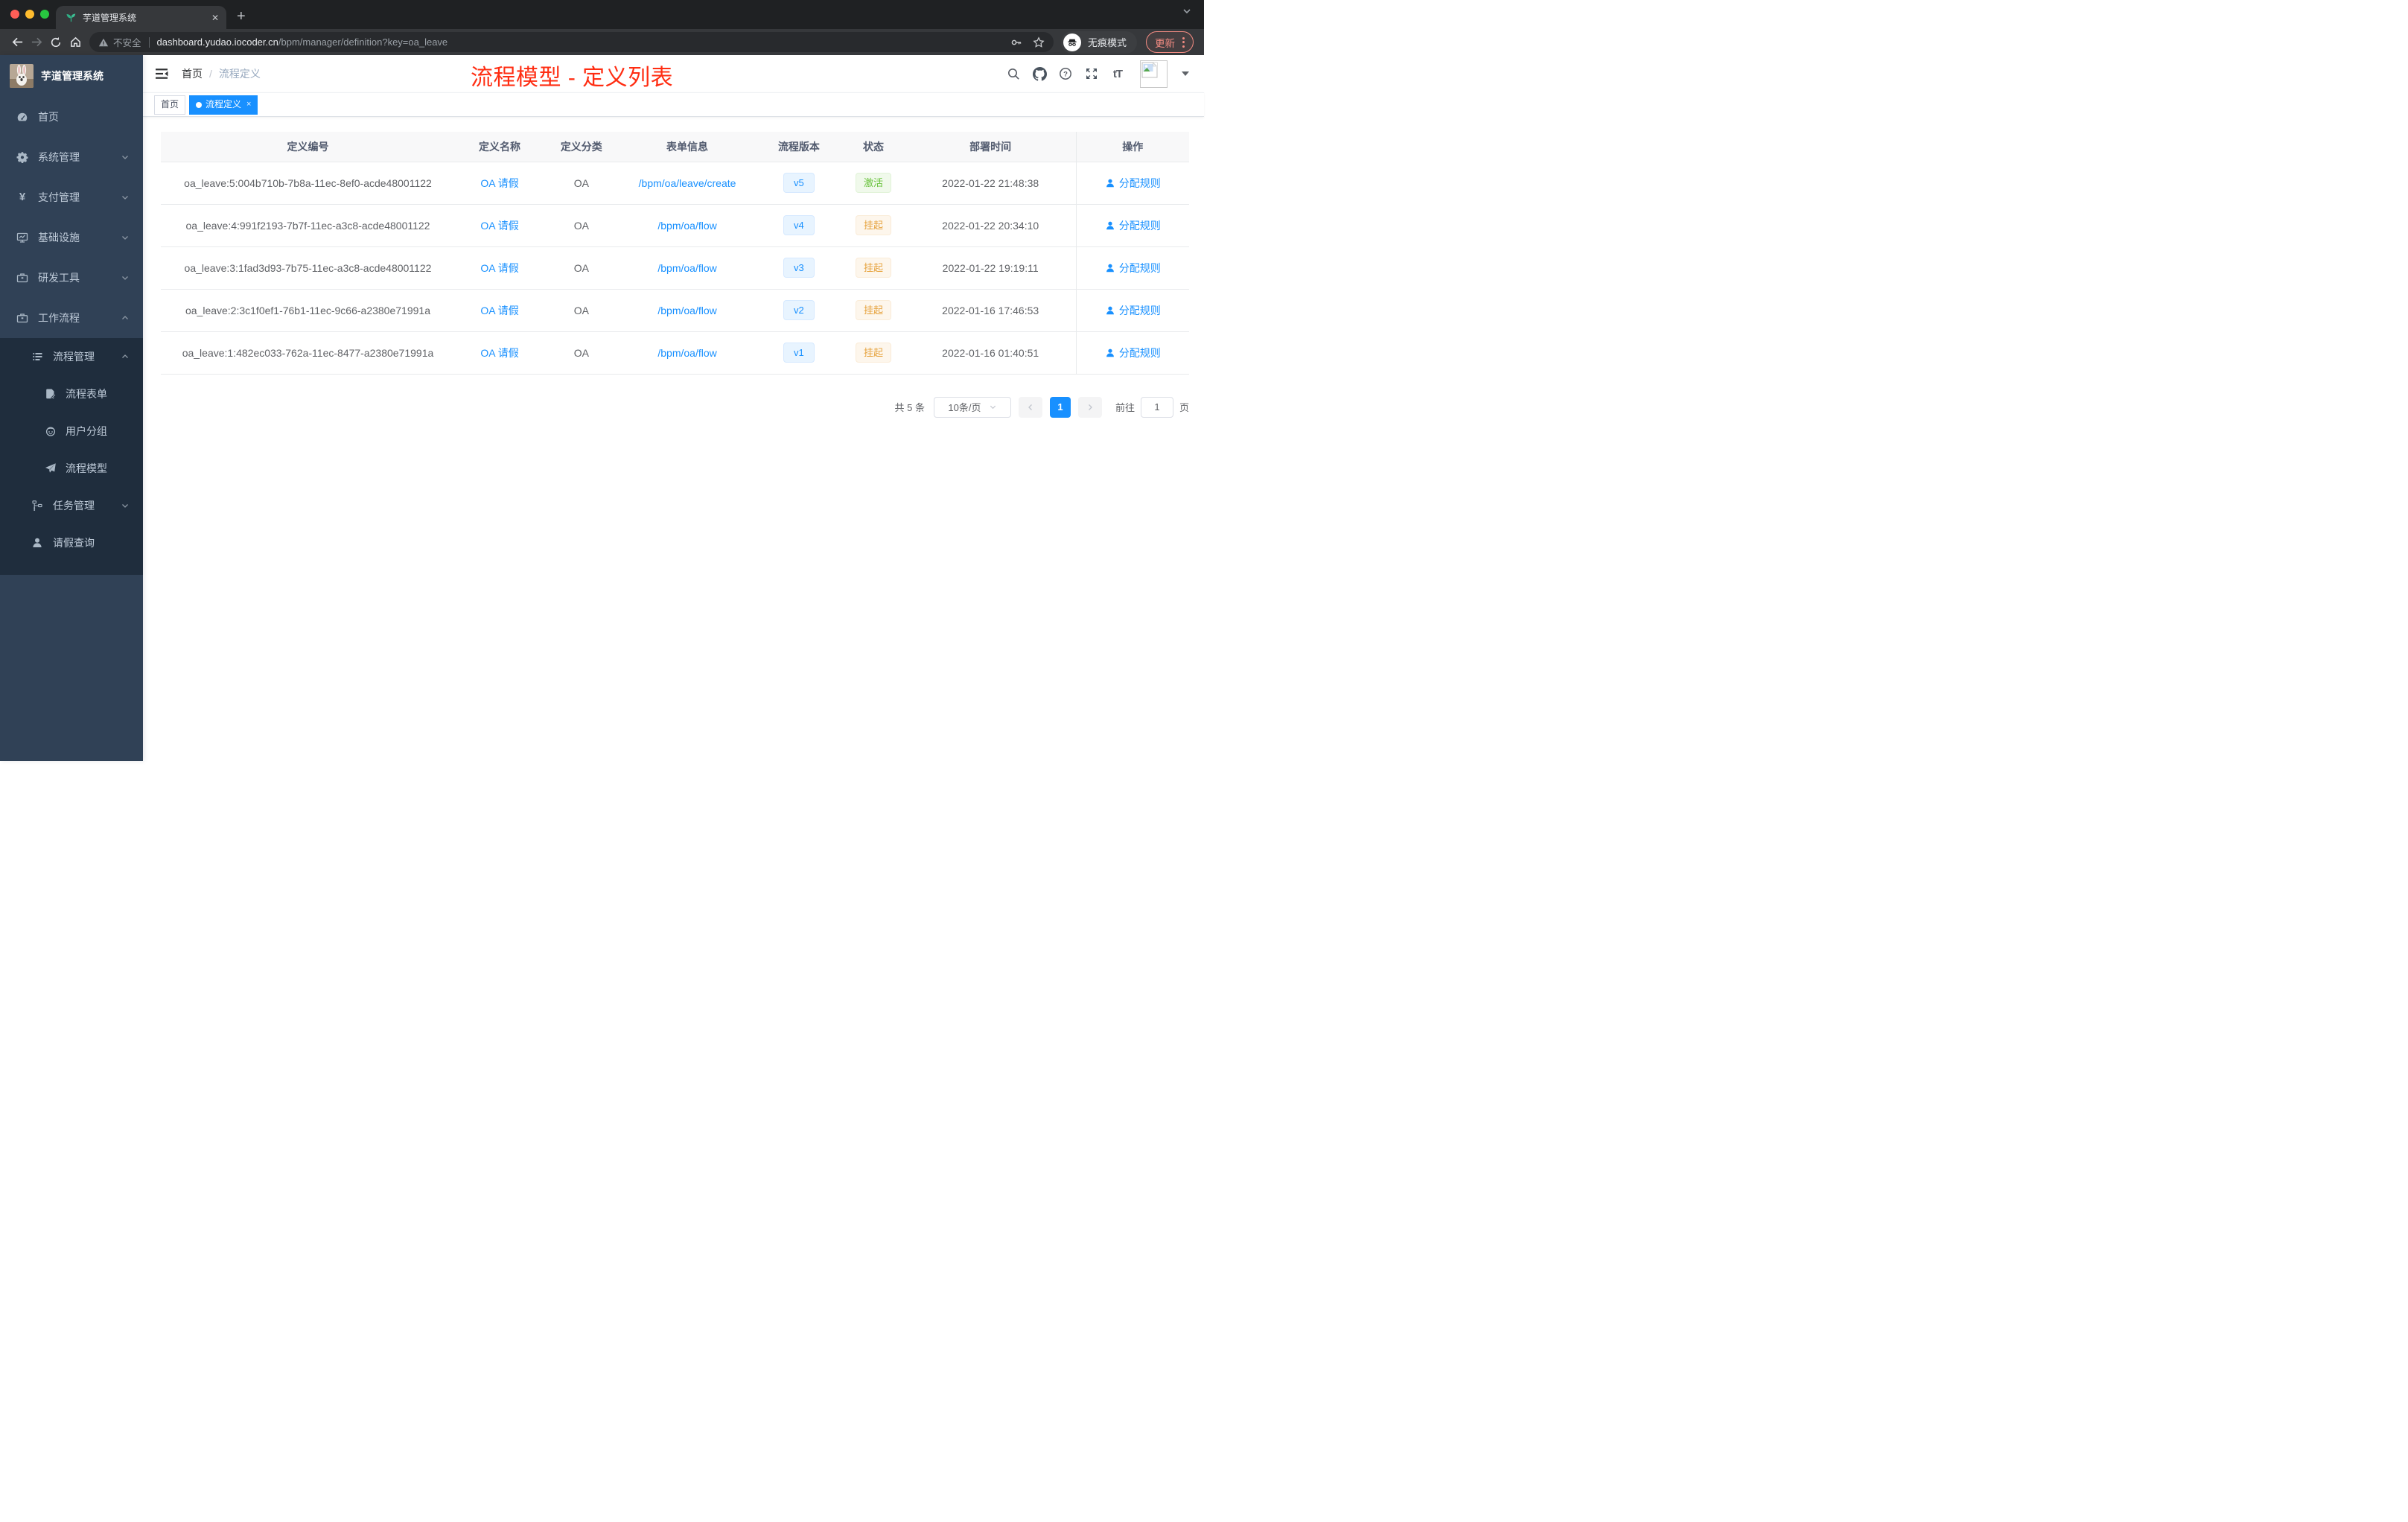 The width and height of the screenshot is (2408, 1522). Describe the element at coordinates (1184, 407) in the screenshot. I see `page-unit-label: 页` at that location.